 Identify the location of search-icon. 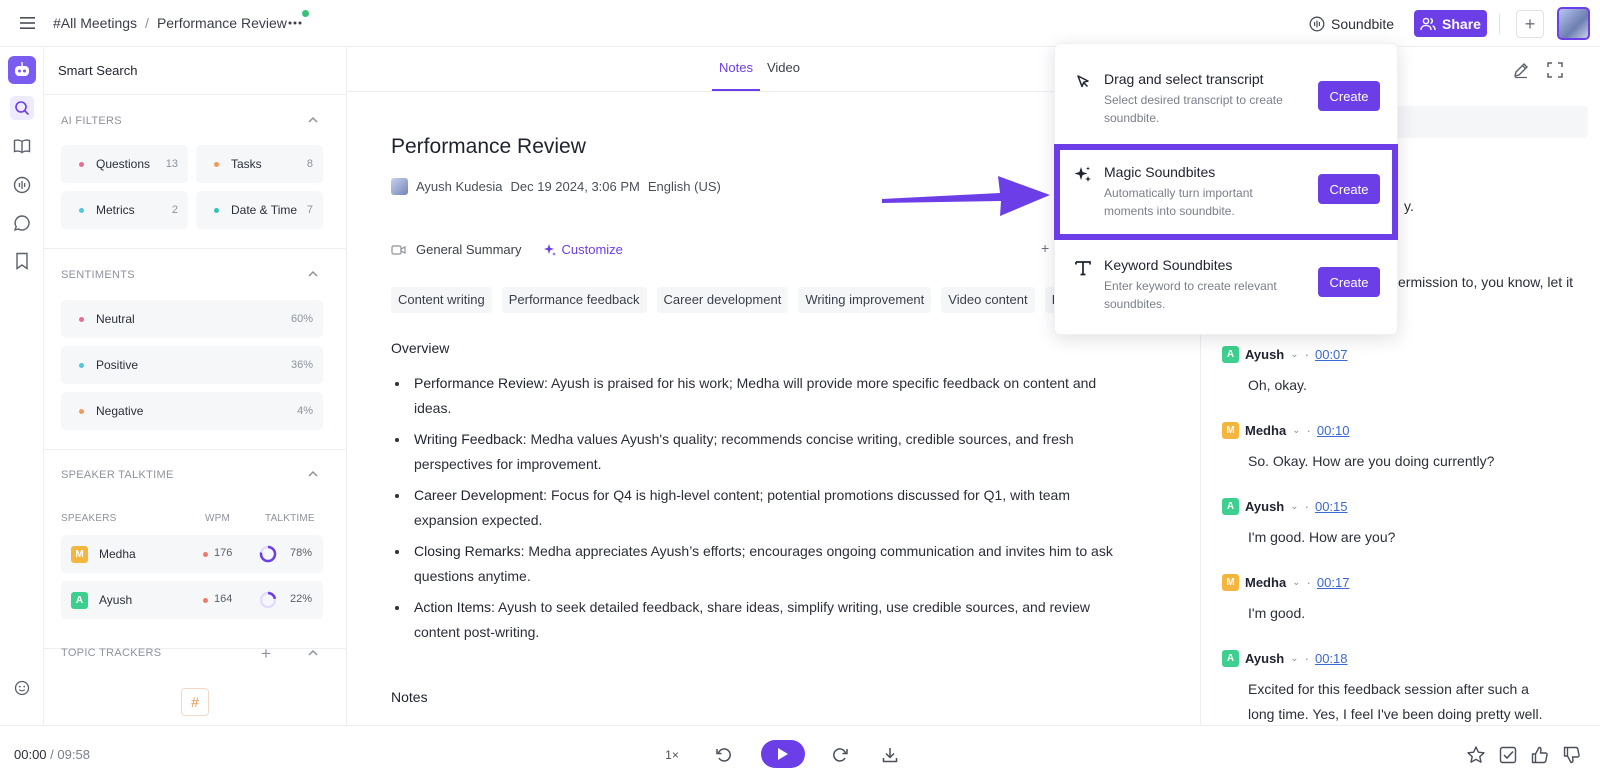
(22, 108).